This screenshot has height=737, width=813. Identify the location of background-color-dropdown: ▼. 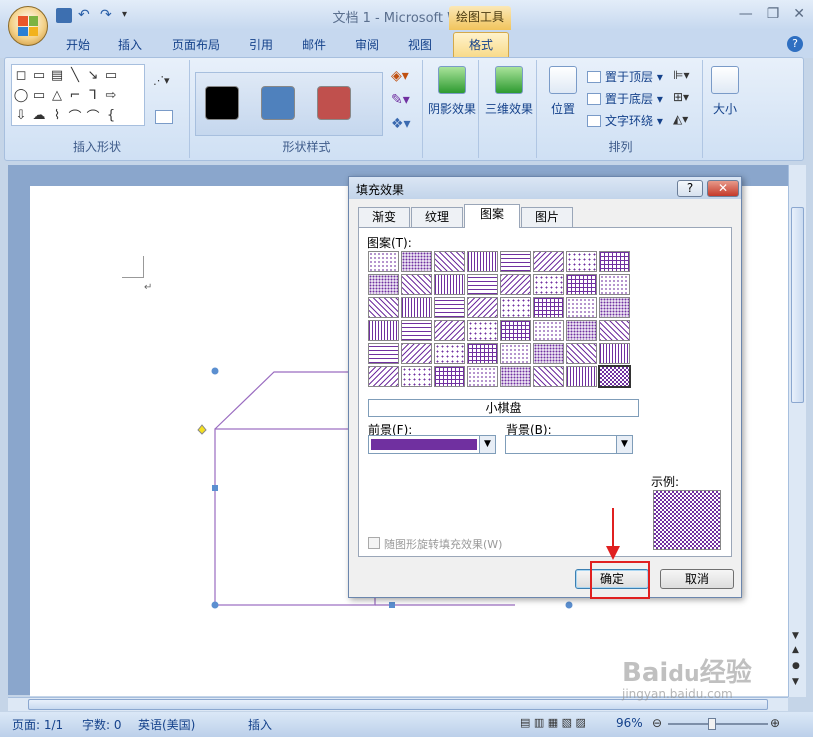
(569, 444).